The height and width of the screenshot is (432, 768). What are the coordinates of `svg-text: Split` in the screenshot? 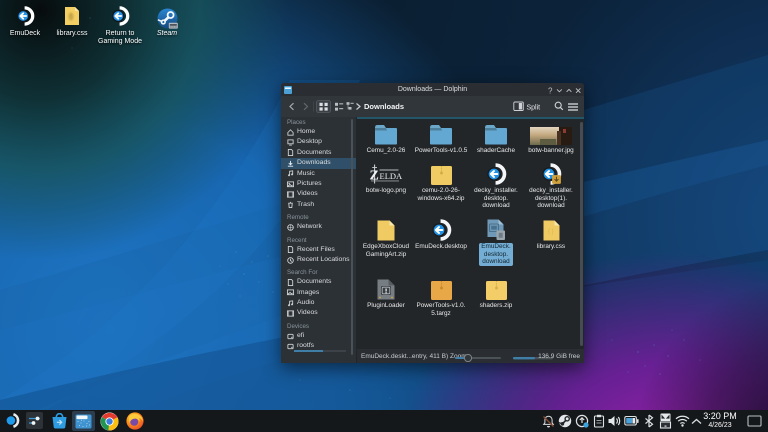 It's located at (534, 108).